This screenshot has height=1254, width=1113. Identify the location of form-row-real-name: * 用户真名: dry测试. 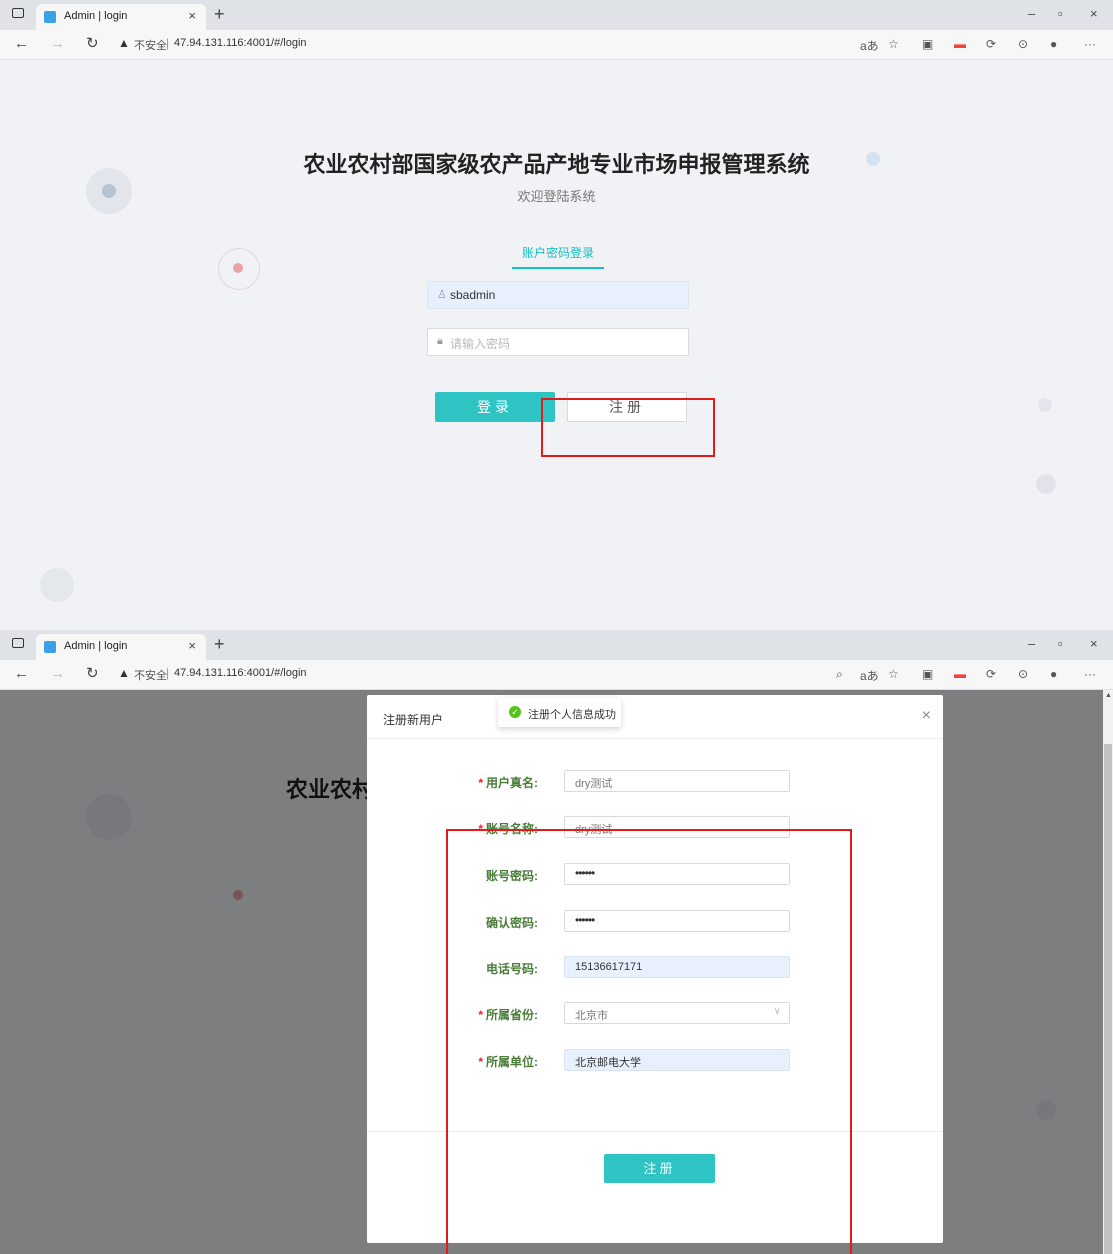
(655, 781).